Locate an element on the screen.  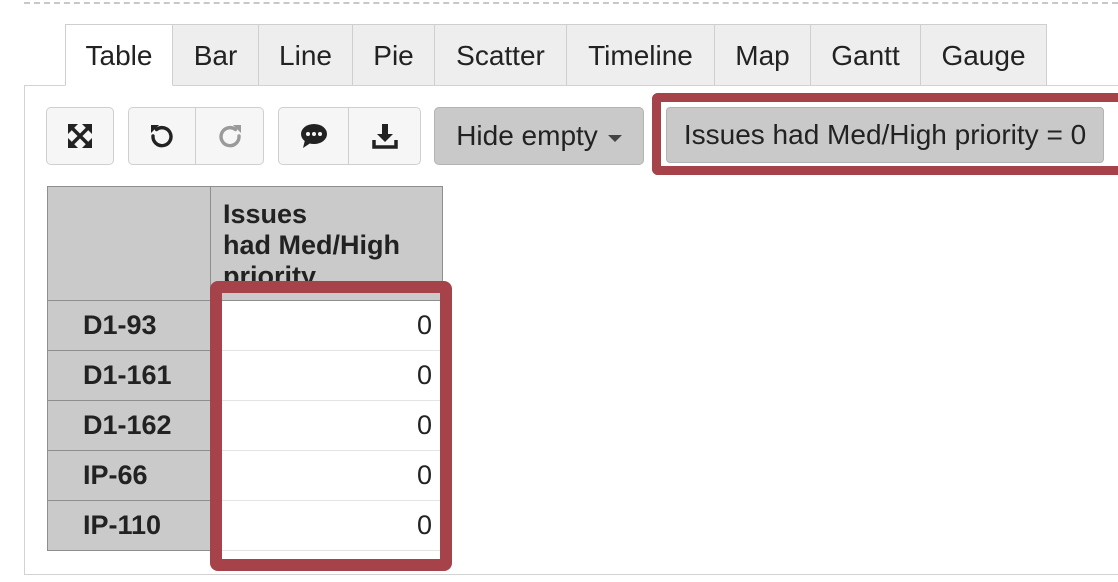
comment-icon is located at coordinates (313, 136).